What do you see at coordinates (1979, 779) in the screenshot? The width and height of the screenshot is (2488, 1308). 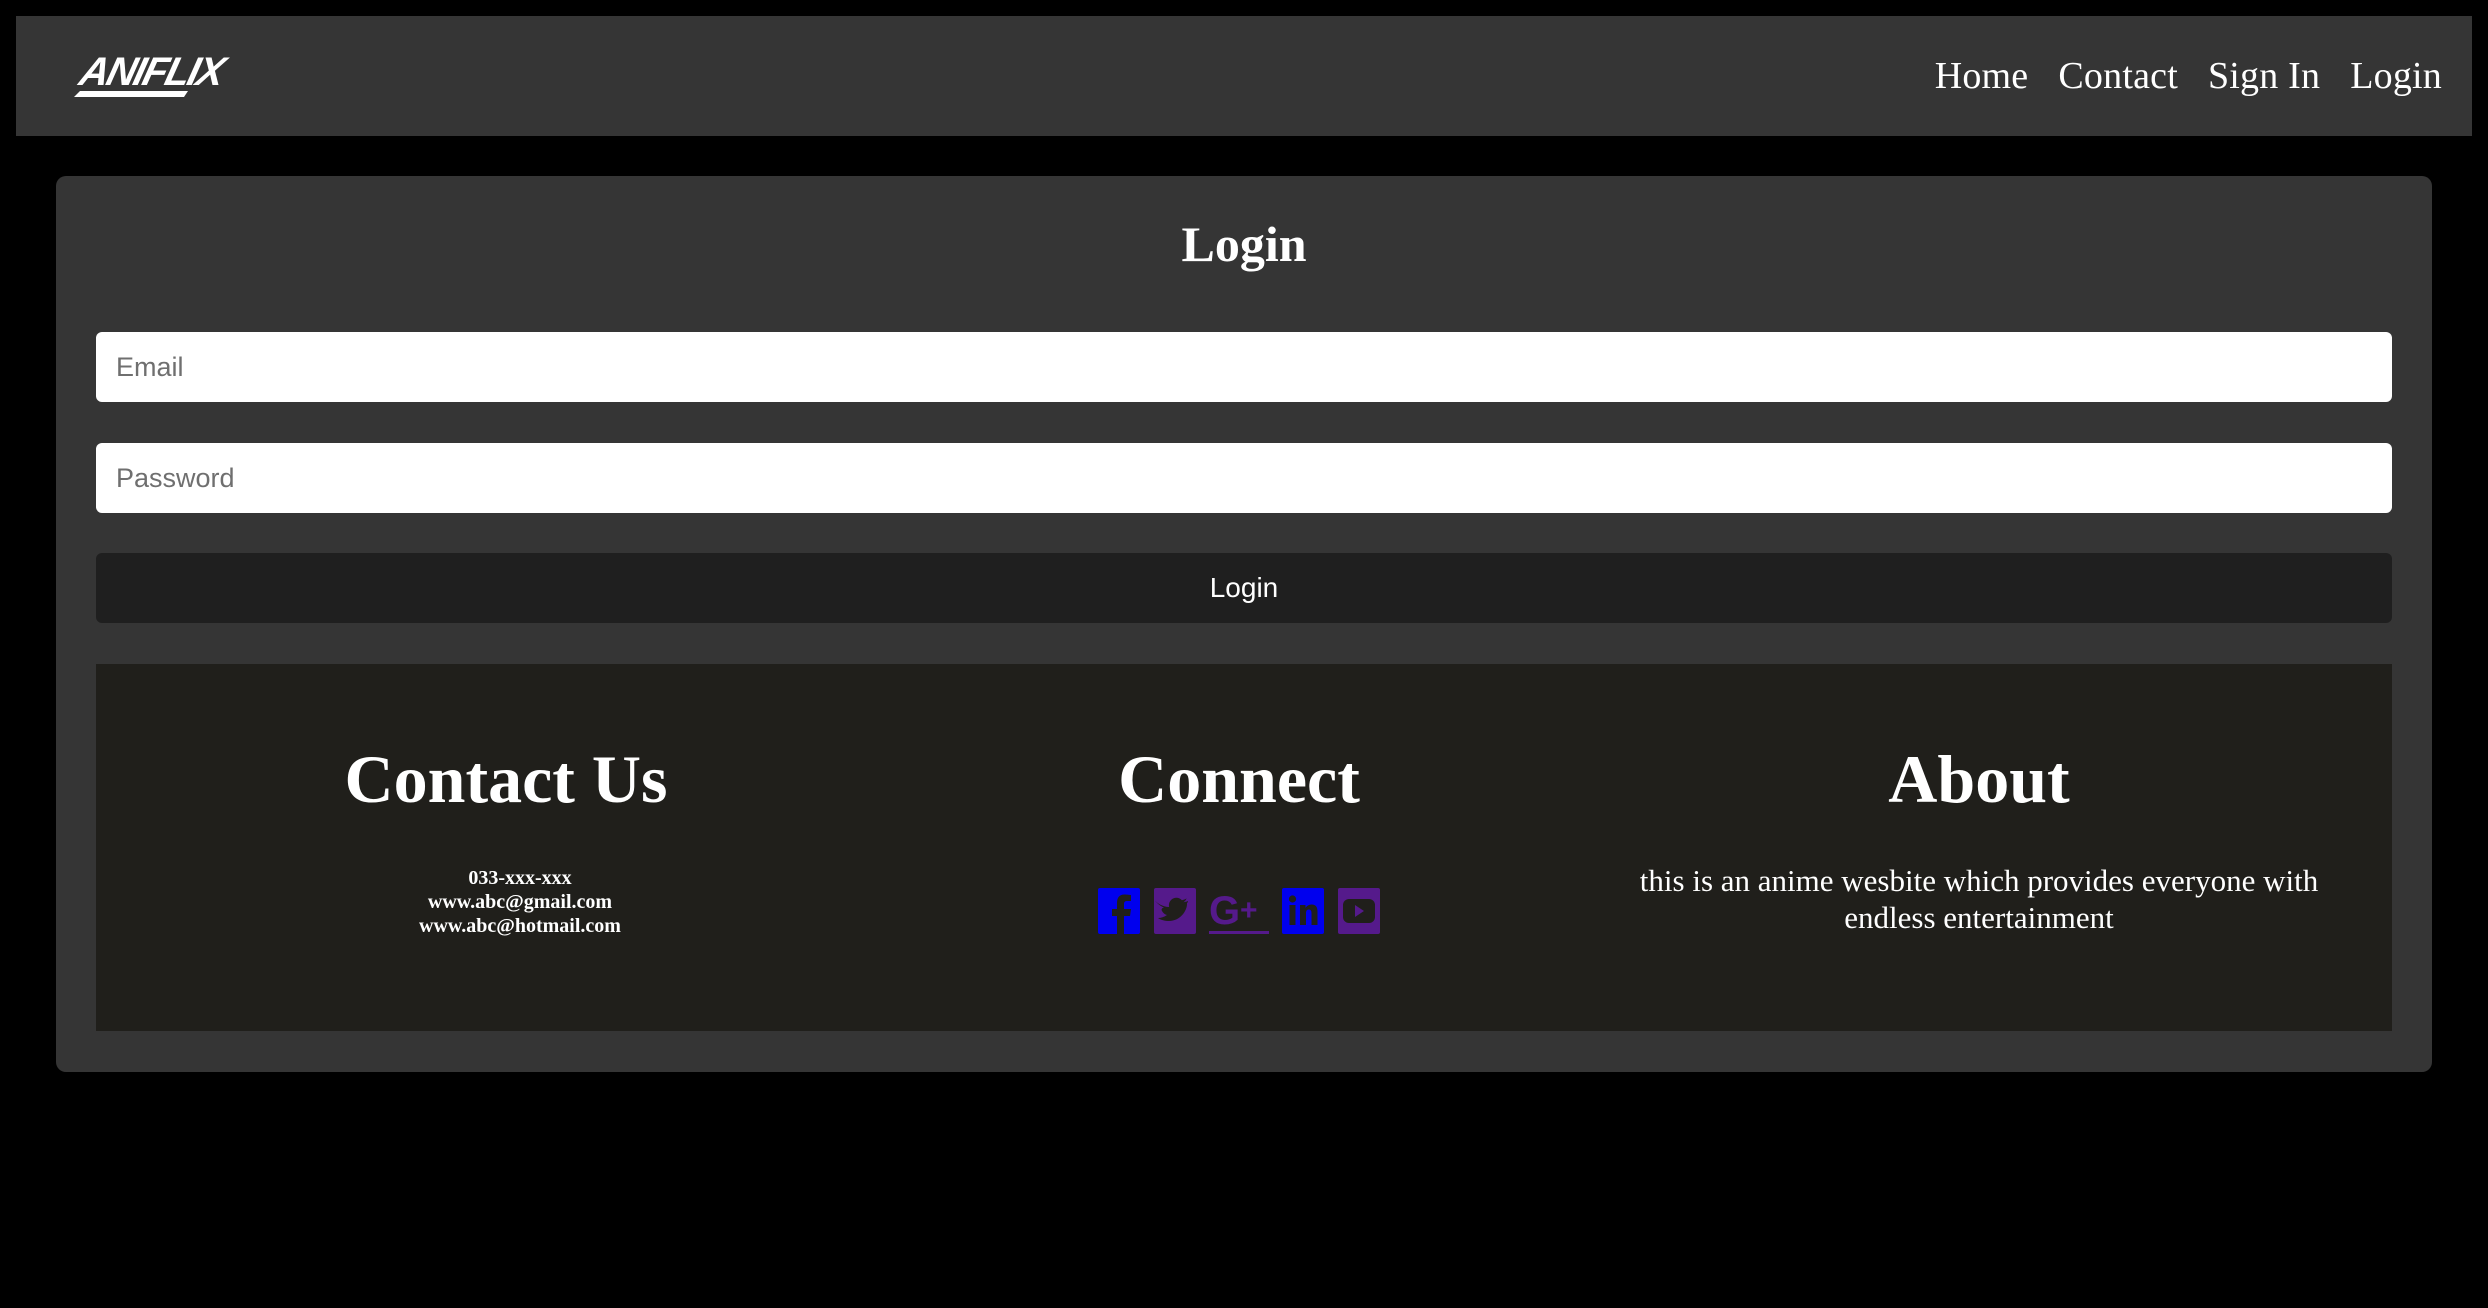 I see `about-heading: About` at bounding box center [1979, 779].